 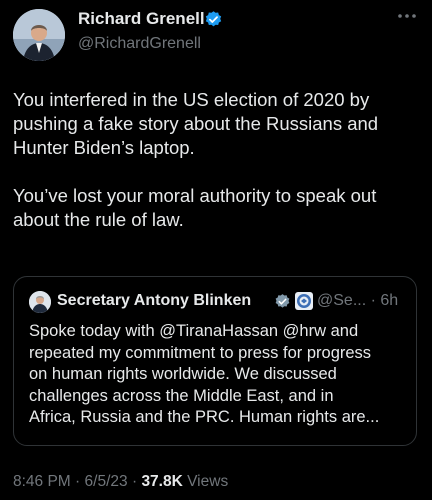 What do you see at coordinates (141, 19) in the screenshot?
I see `author-name: Richard Grenell` at bounding box center [141, 19].